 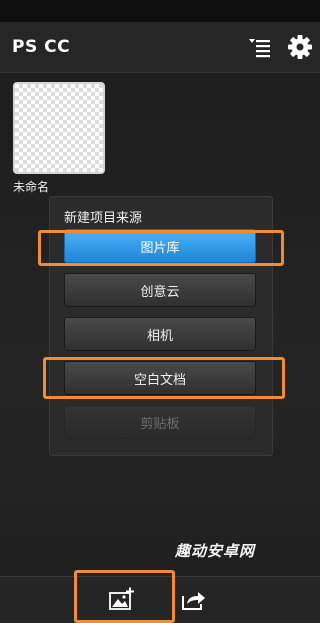 I want to click on watermark-text: 趣动安卓网, so click(x=215, y=551).